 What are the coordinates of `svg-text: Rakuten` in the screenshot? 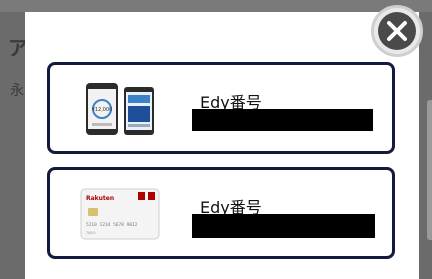 It's located at (100, 198).